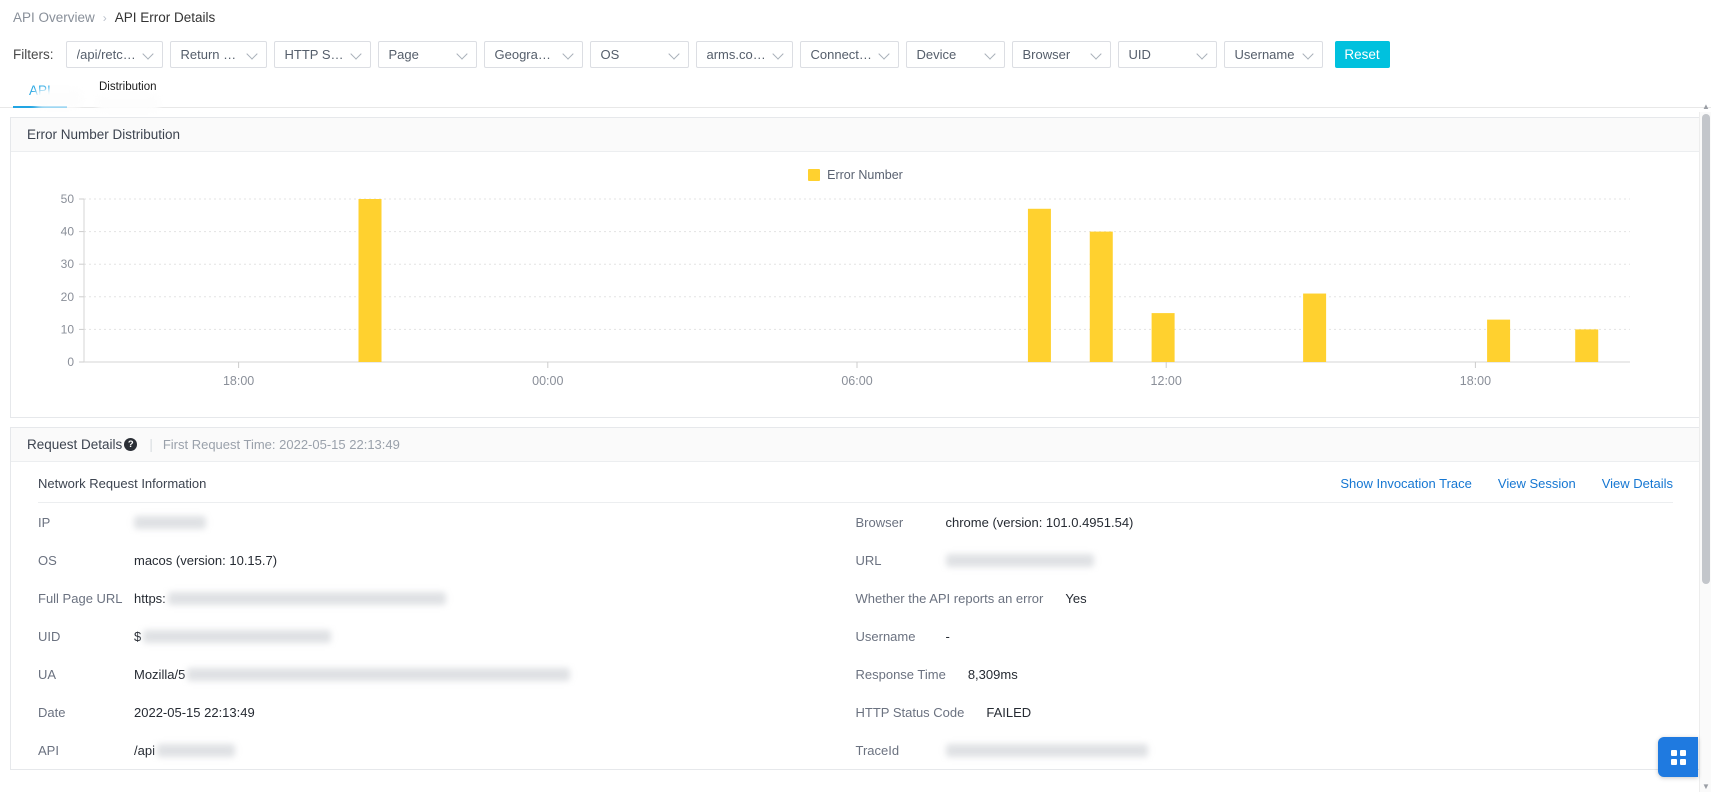  What do you see at coordinates (447, 598) in the screenshot?
I see `detail-row: Full Page URL https:` at bounding box center [447, 598].